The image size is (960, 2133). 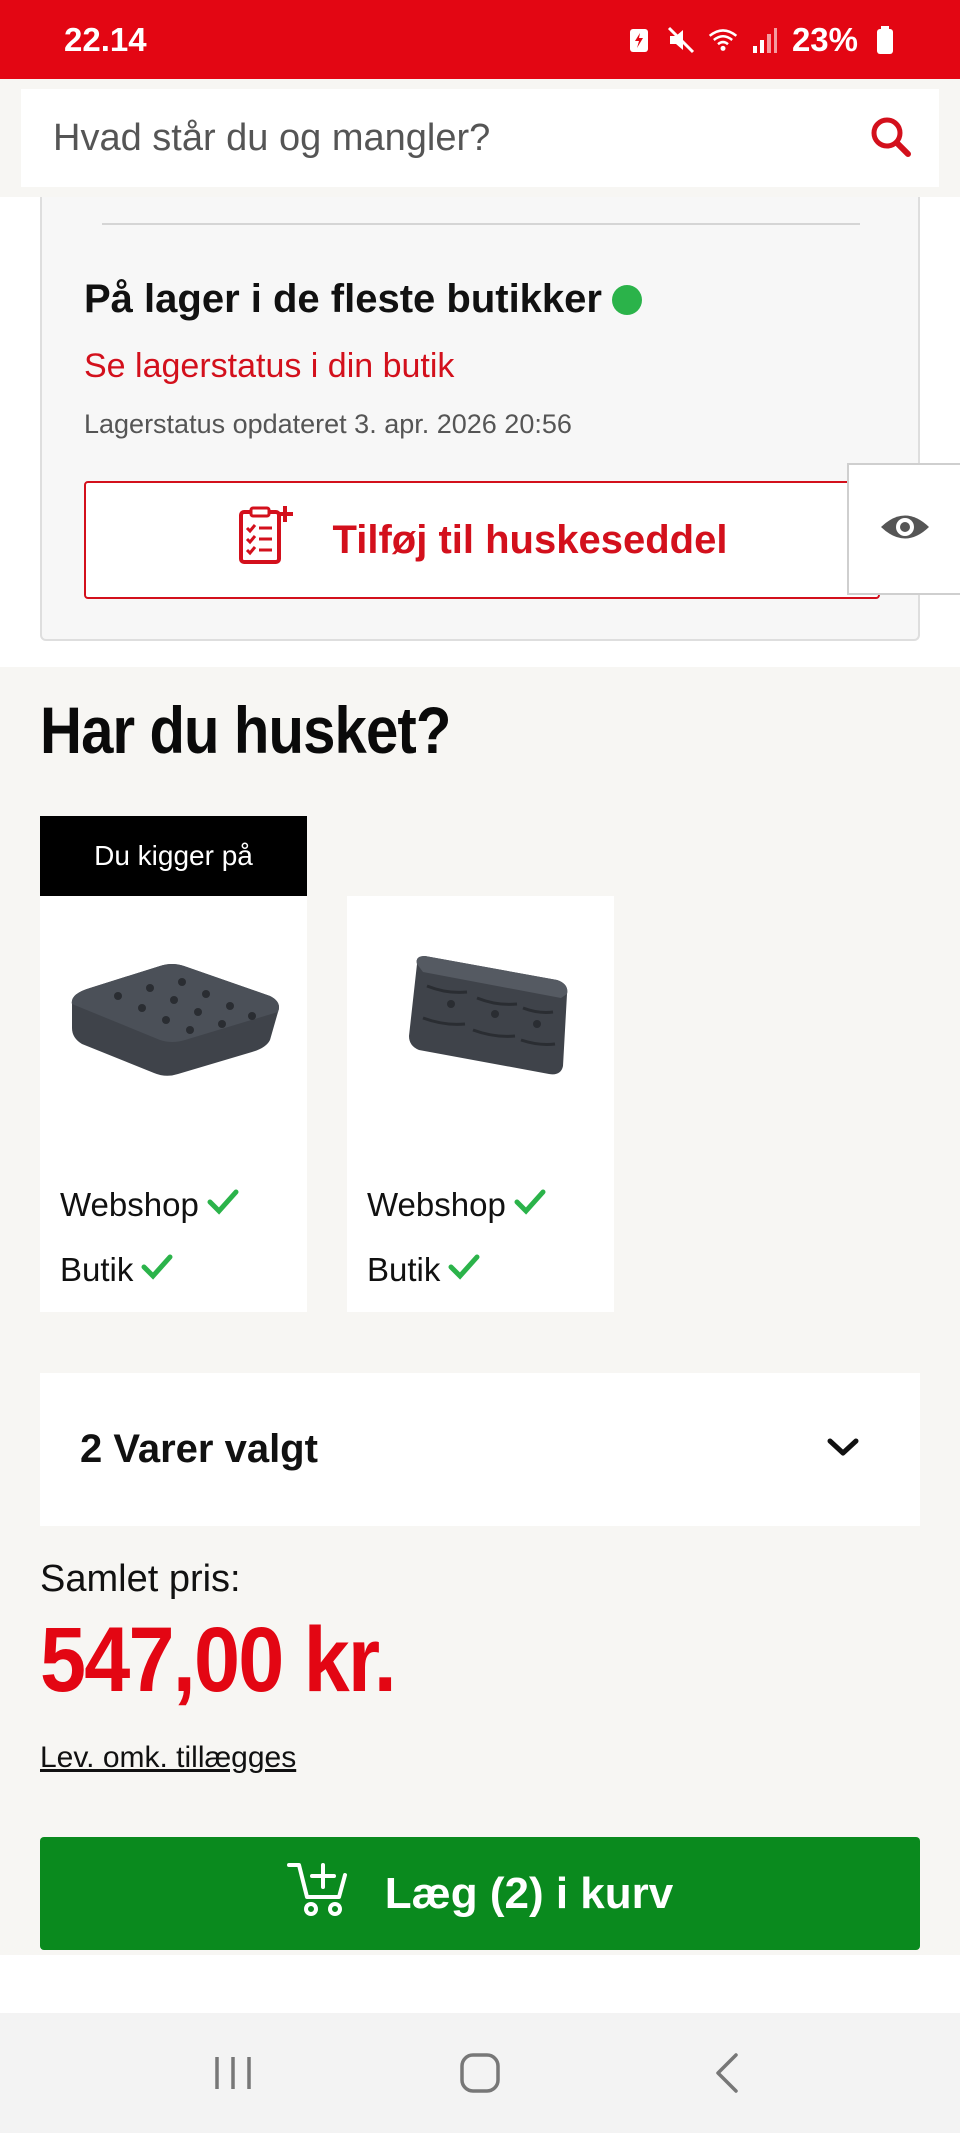 I want to click on mute-icon, so click(x=681, y=40).